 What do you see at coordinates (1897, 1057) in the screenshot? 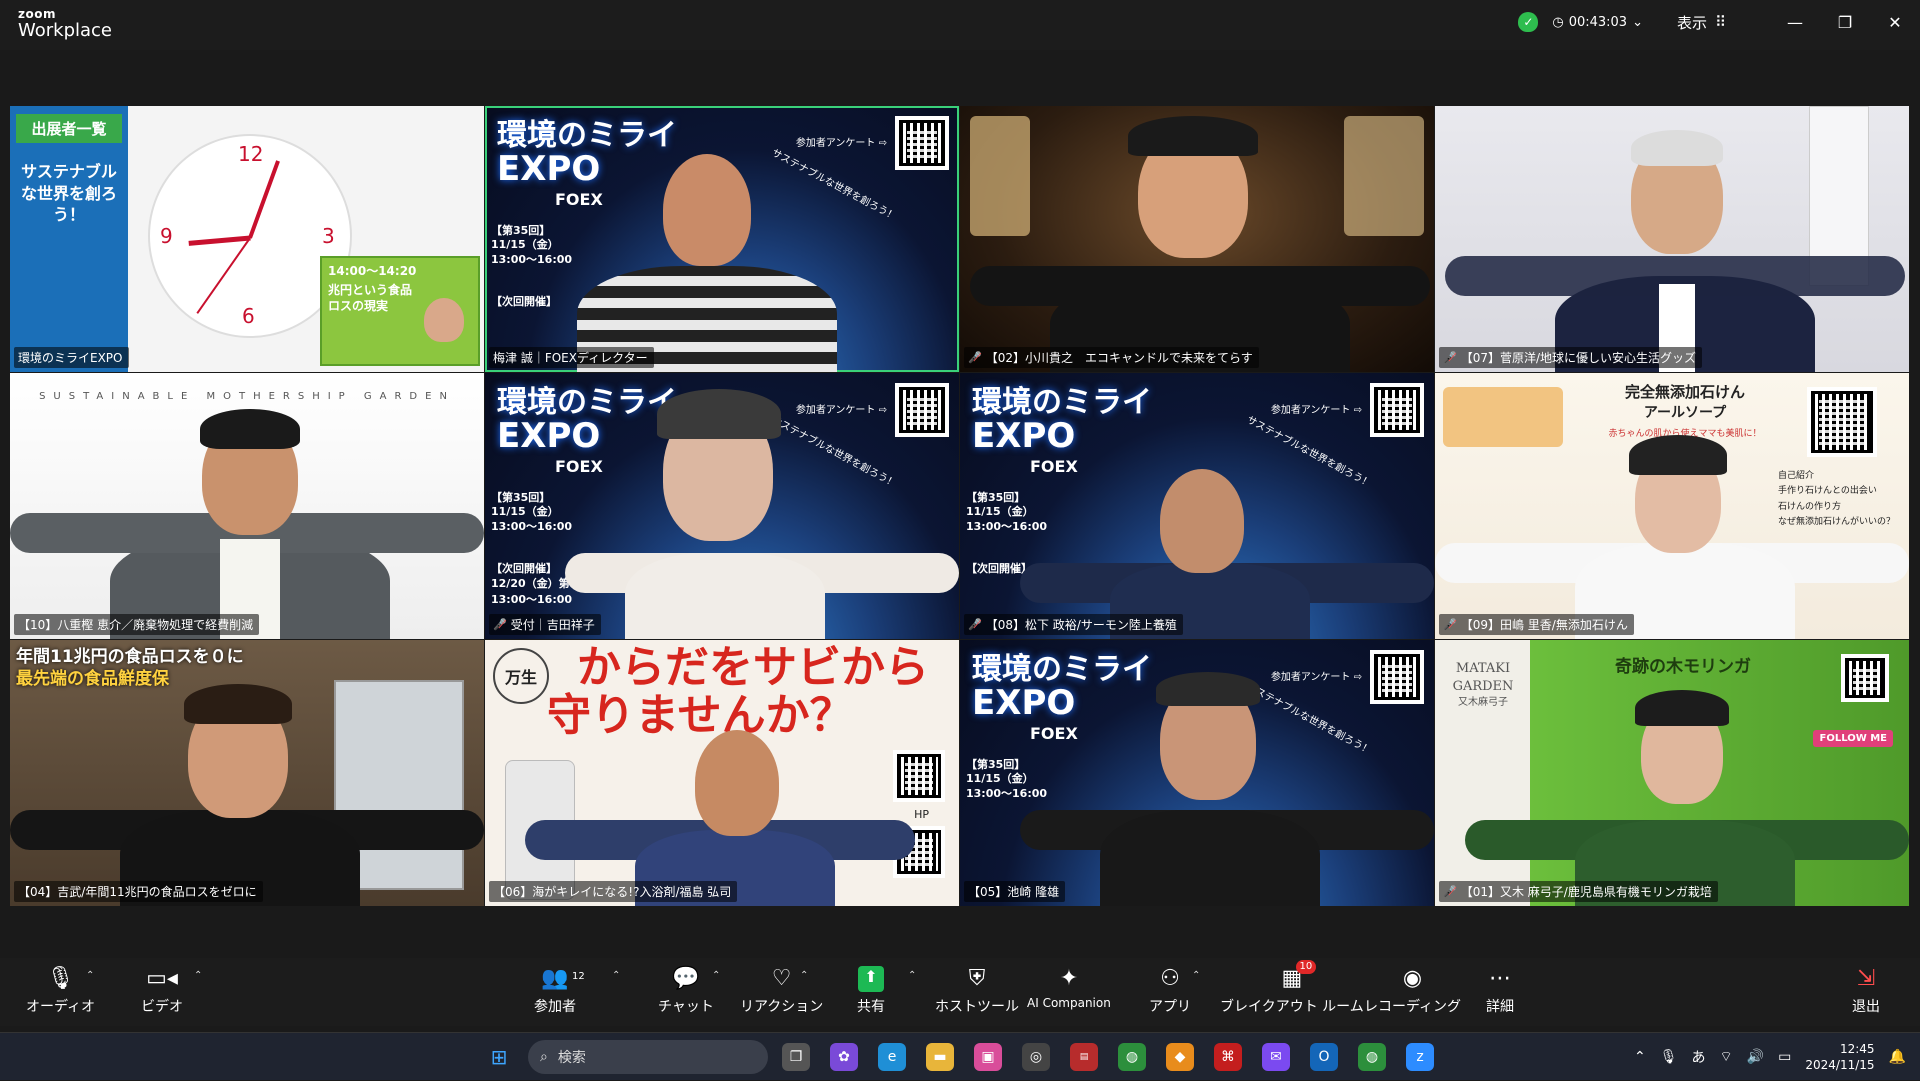
I see `notification-bell-icon: 🔔` at bounding box center [1897, 1057].